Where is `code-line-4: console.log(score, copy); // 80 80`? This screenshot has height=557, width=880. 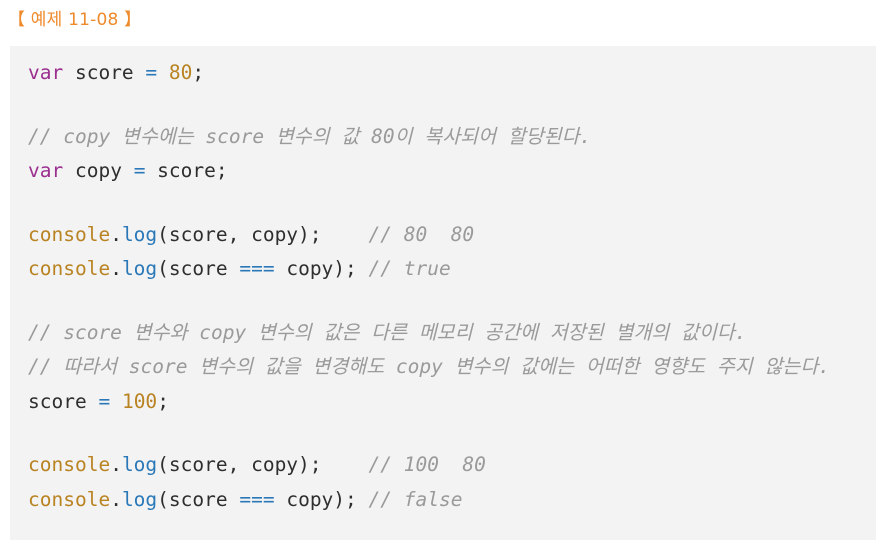 code-line-4: console.log(score, copy); // 80 80 is located at coordinates (452, 235).